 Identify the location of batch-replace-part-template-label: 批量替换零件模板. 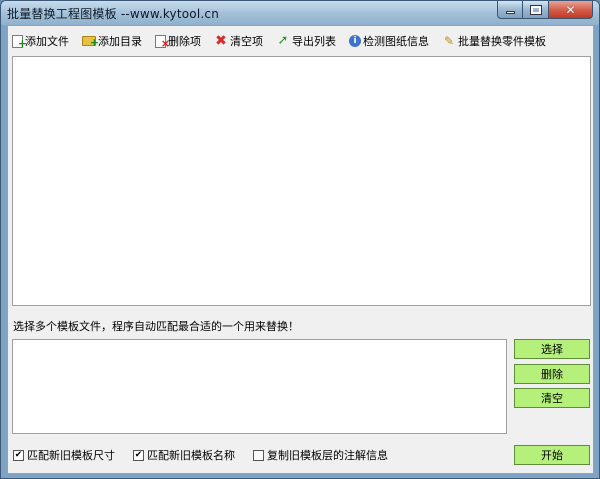
(502, 41).